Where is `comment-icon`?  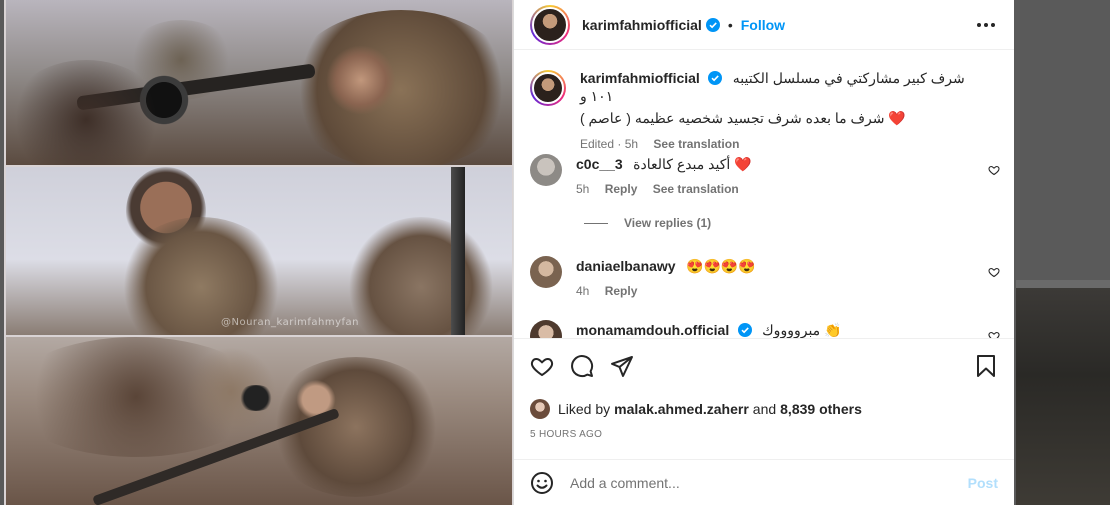 comment-icon is located at coordinates (582, 366).